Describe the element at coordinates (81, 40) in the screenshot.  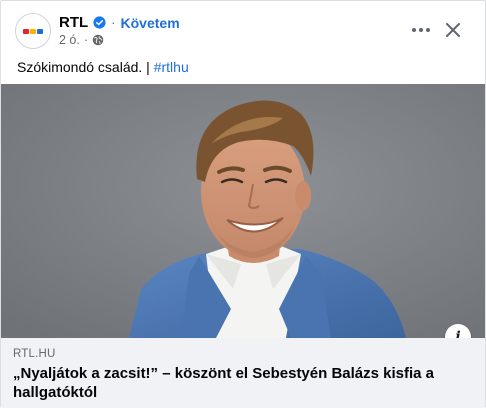
I see `post-meta: 2 ó. ·` at that location.